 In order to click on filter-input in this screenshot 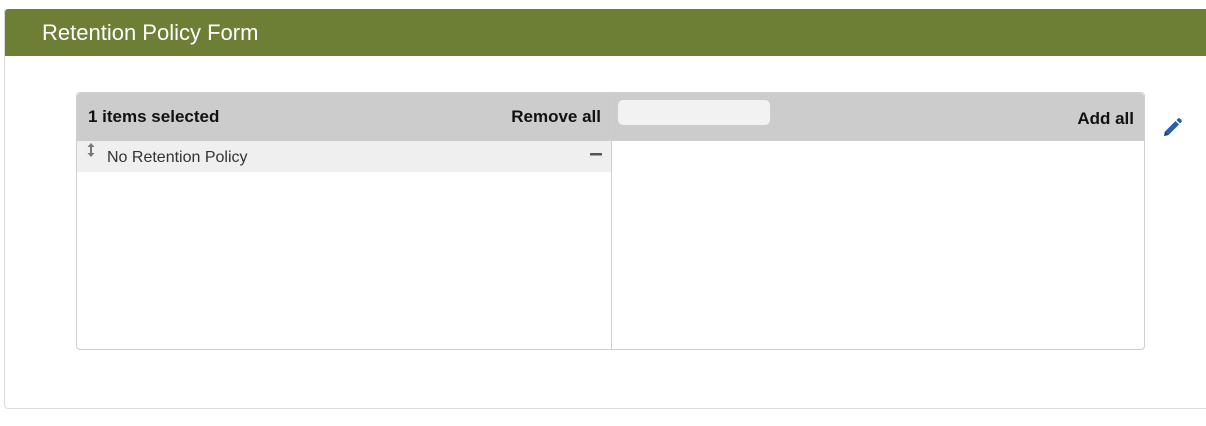, I will do `click(694, 112)`.